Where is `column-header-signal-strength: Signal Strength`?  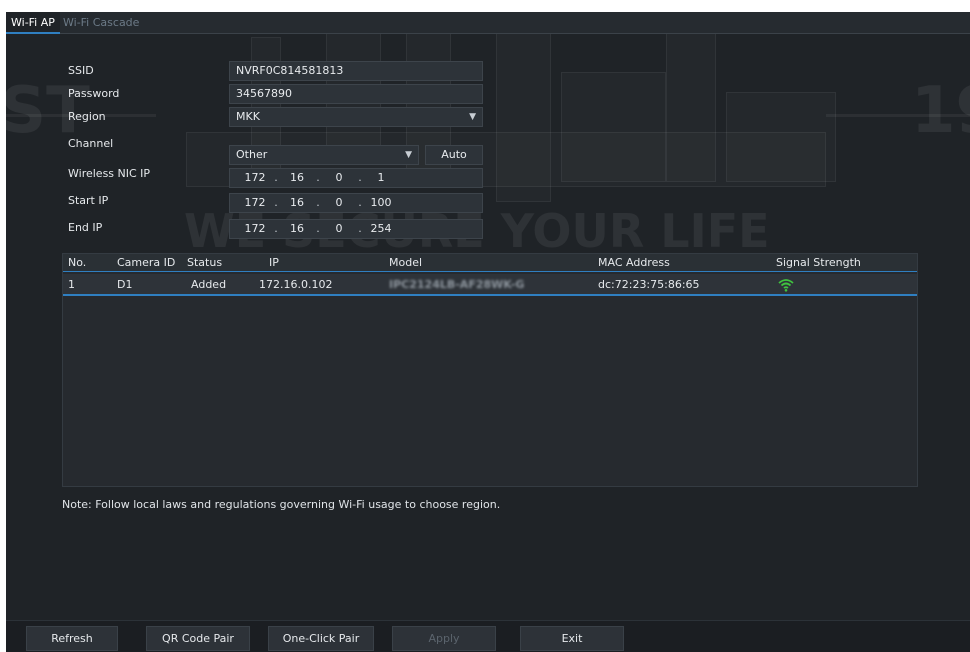 column-header-signal-strength: Signal Strength is located at coordinates (818, 263).